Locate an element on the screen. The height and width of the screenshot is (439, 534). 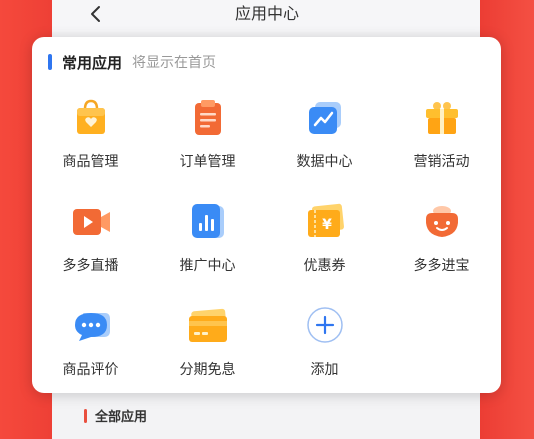
app-duoduo-jinbao: 多多进宝 is located at coordinates (441, 249).